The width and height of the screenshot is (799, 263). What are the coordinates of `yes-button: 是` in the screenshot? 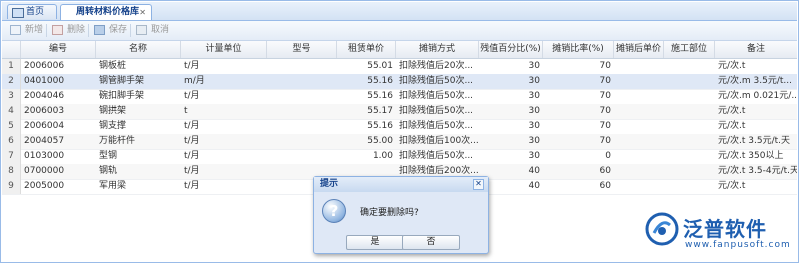 It's located at (375, 242).